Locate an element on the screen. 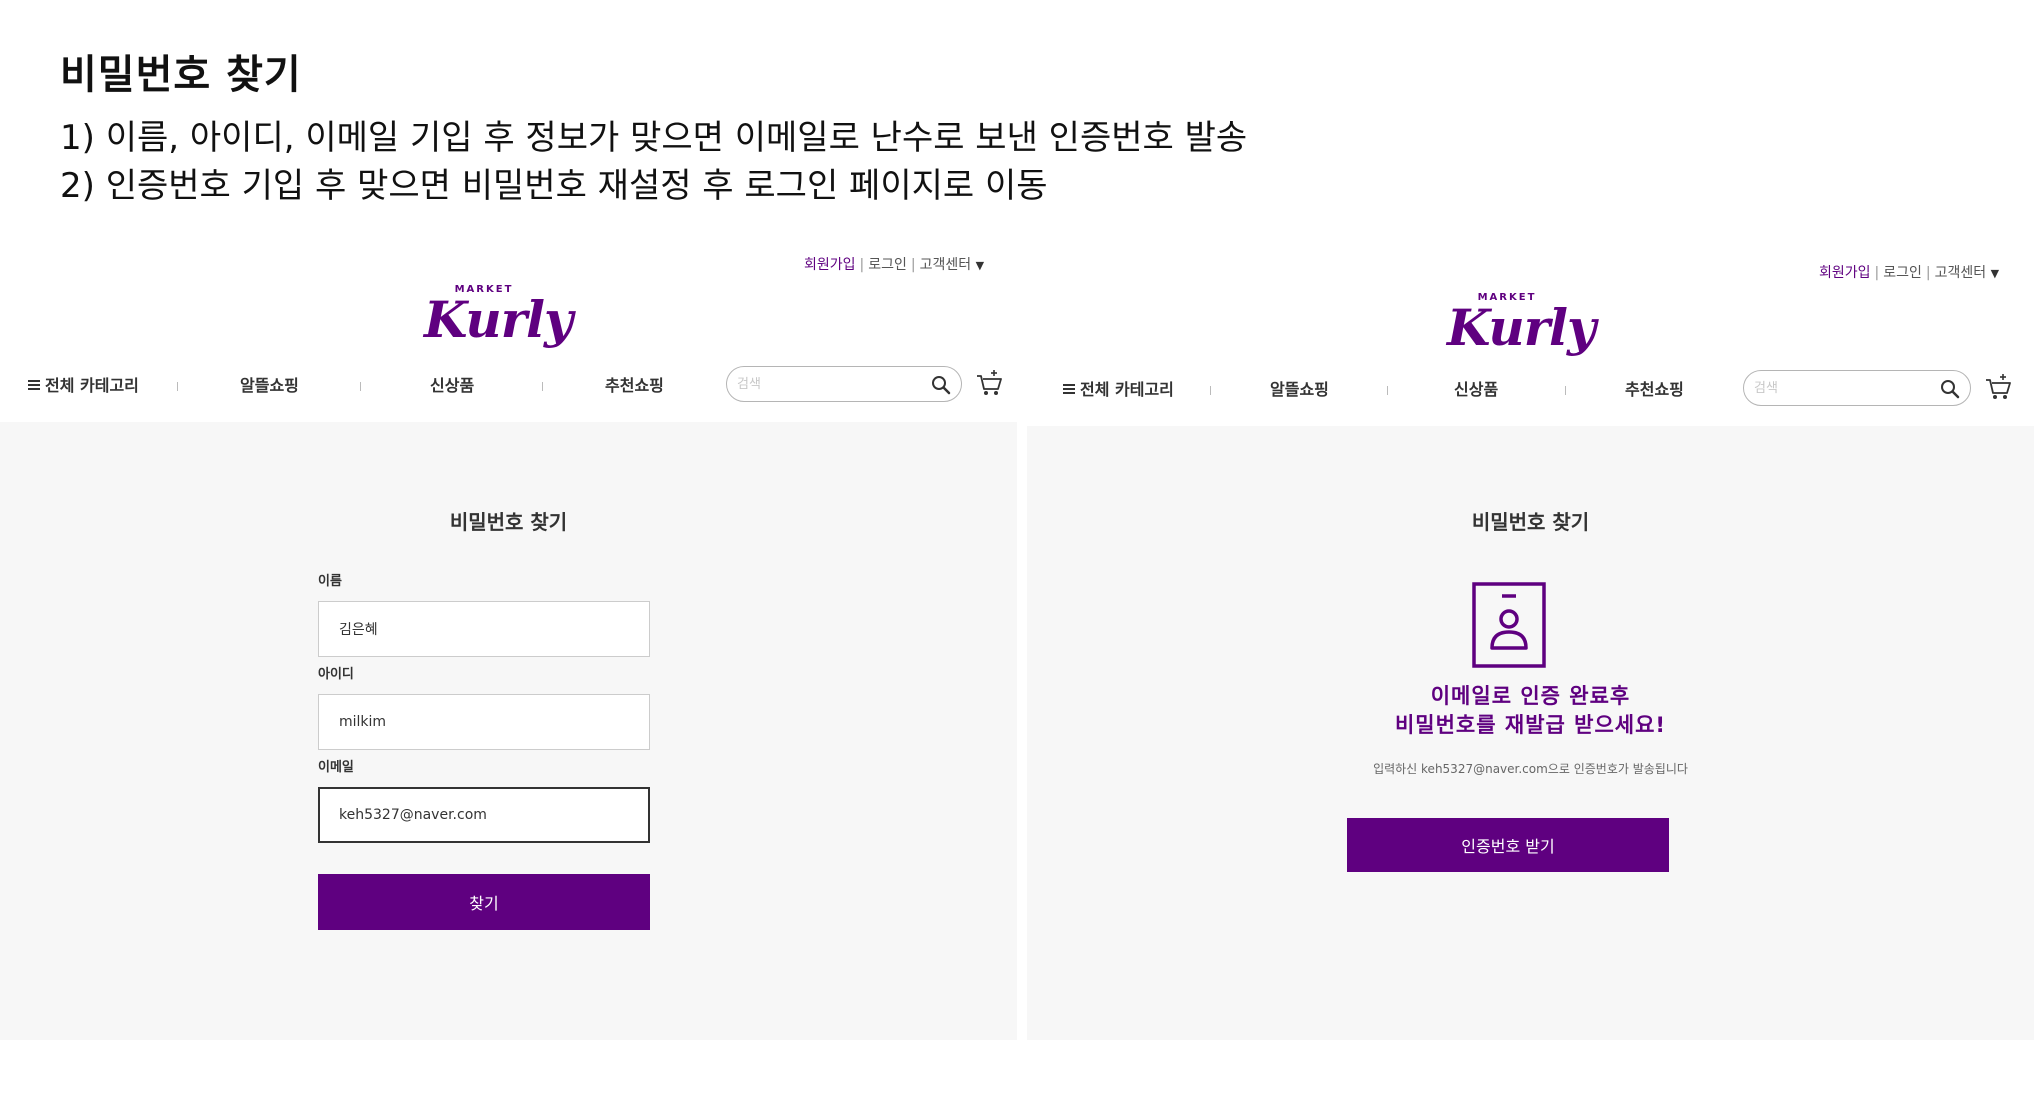 The image size is (2034, 1102). name-label: 이름 is located at coordinates (330, 581).